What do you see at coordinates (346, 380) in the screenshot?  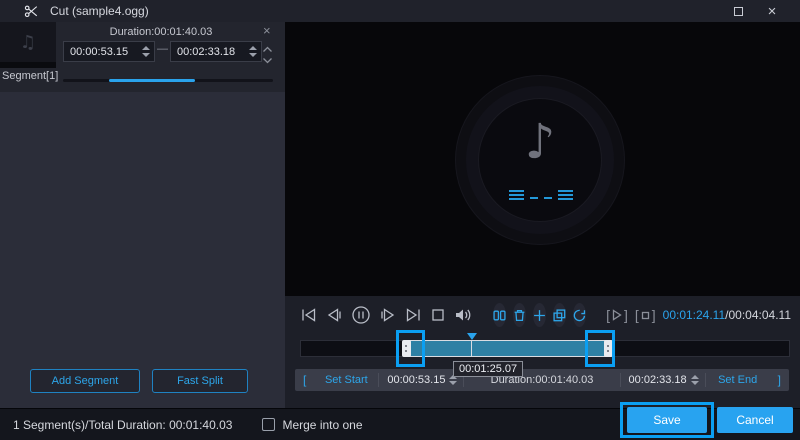 I see `set-start-button: Set Start` at bounding box center [346, 380].